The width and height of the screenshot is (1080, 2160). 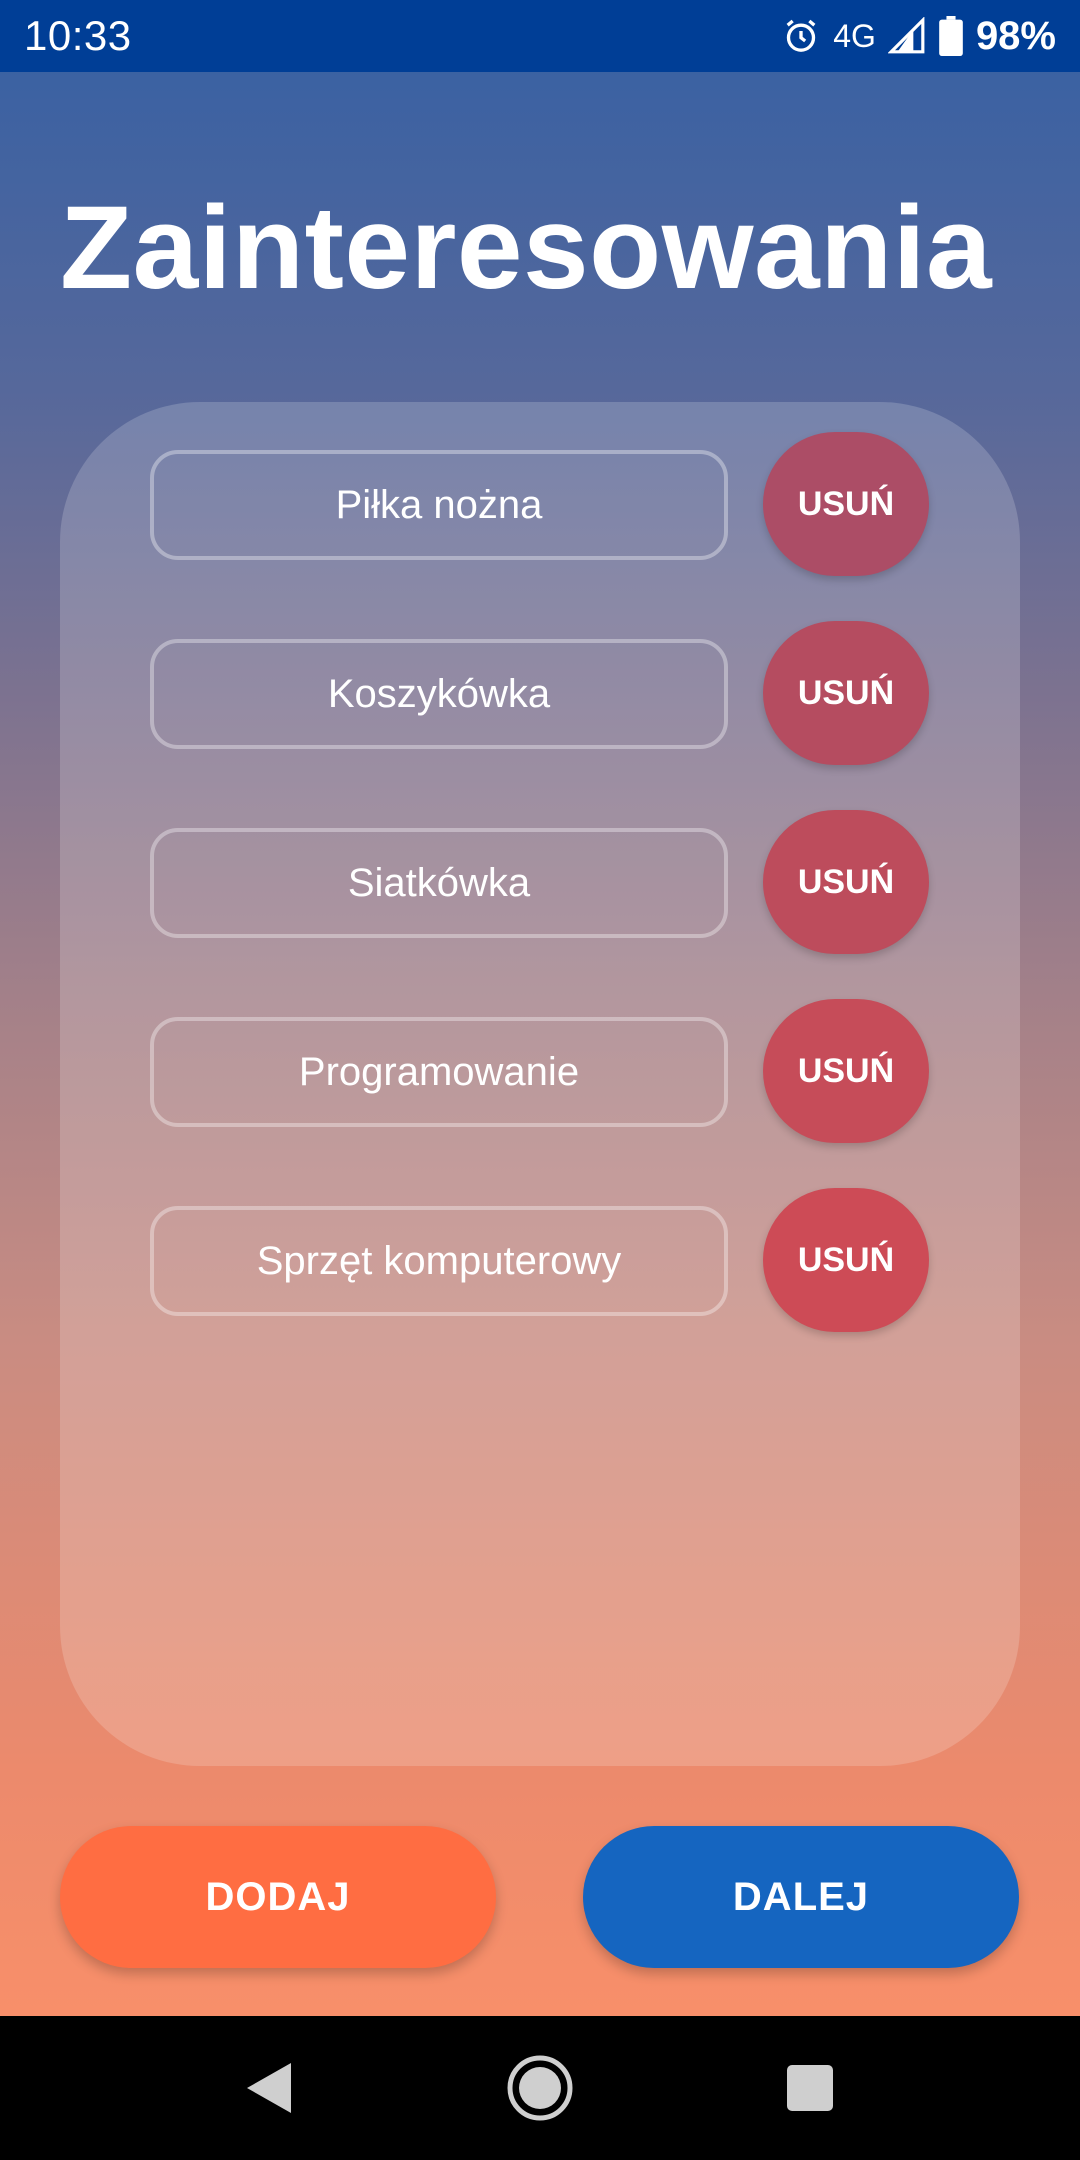 I want to click on status-icons: 4G 98%, so click(x=918, y=36).